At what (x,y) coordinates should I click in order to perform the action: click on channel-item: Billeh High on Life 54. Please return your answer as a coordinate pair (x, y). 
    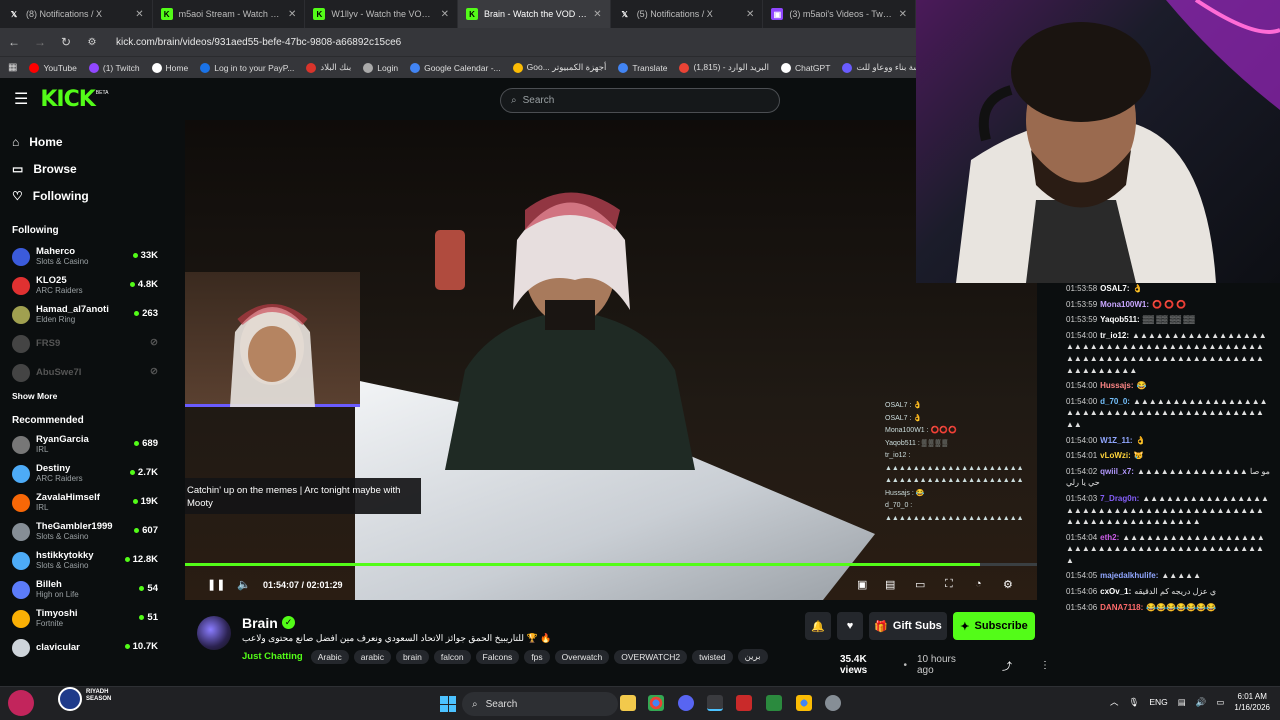
    Looking at the image, I should click on (85, 589).